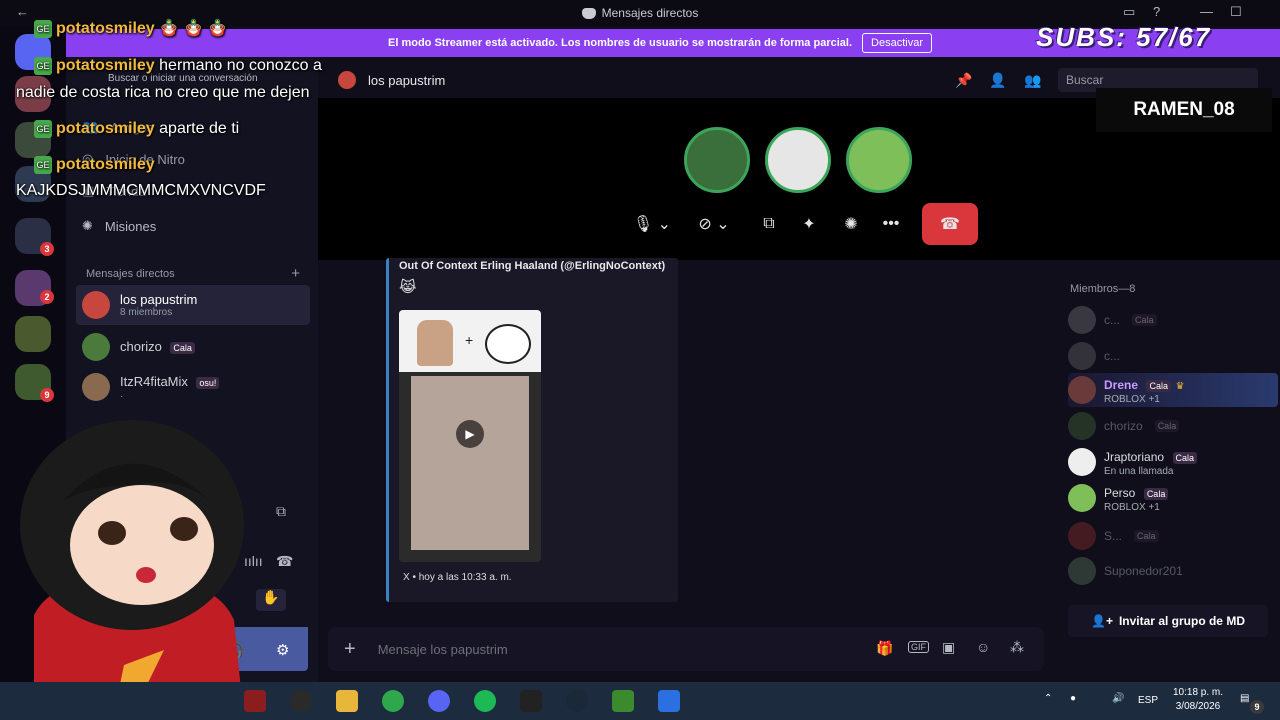  I want to click on video-thumbnail: + ▶, so click(470, 436).